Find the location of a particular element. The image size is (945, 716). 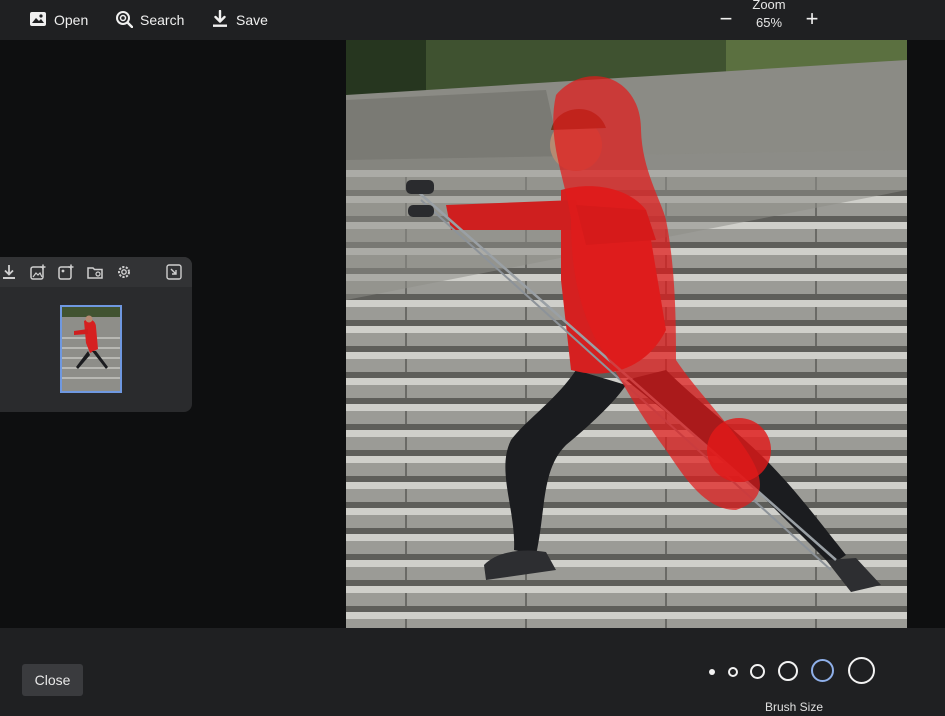

add-image-icon is located at coordinates (38, 272).